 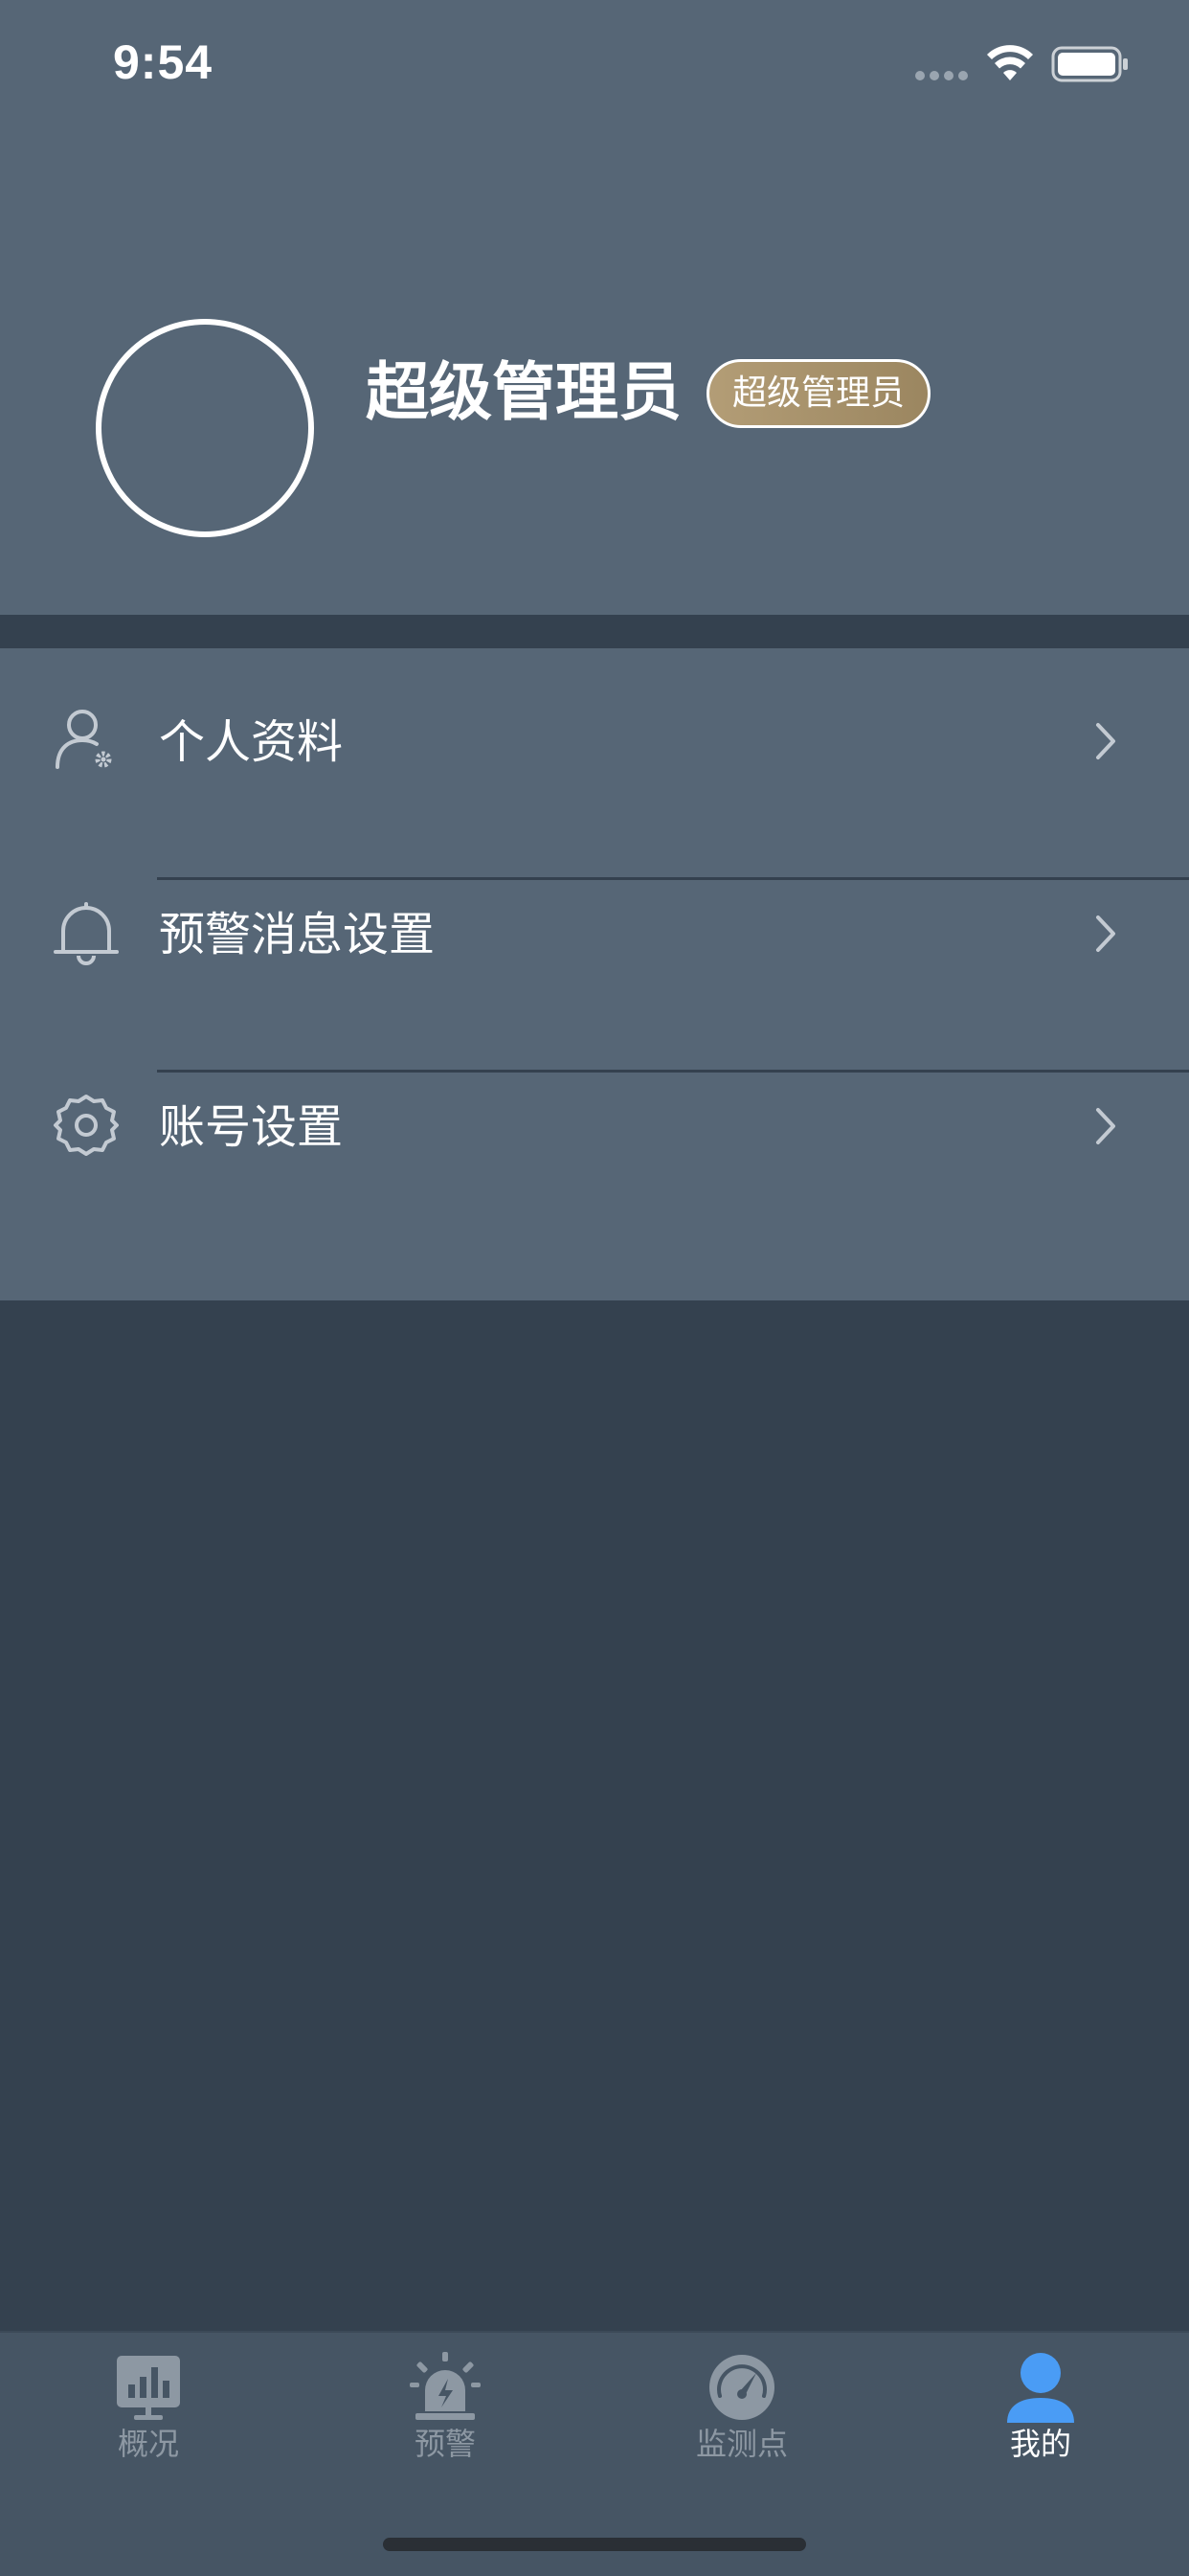 What do you see at coordinates (445, 2386) in the screenshot?
I see `alarm-light-icon` at bounding box center [445, 2386].